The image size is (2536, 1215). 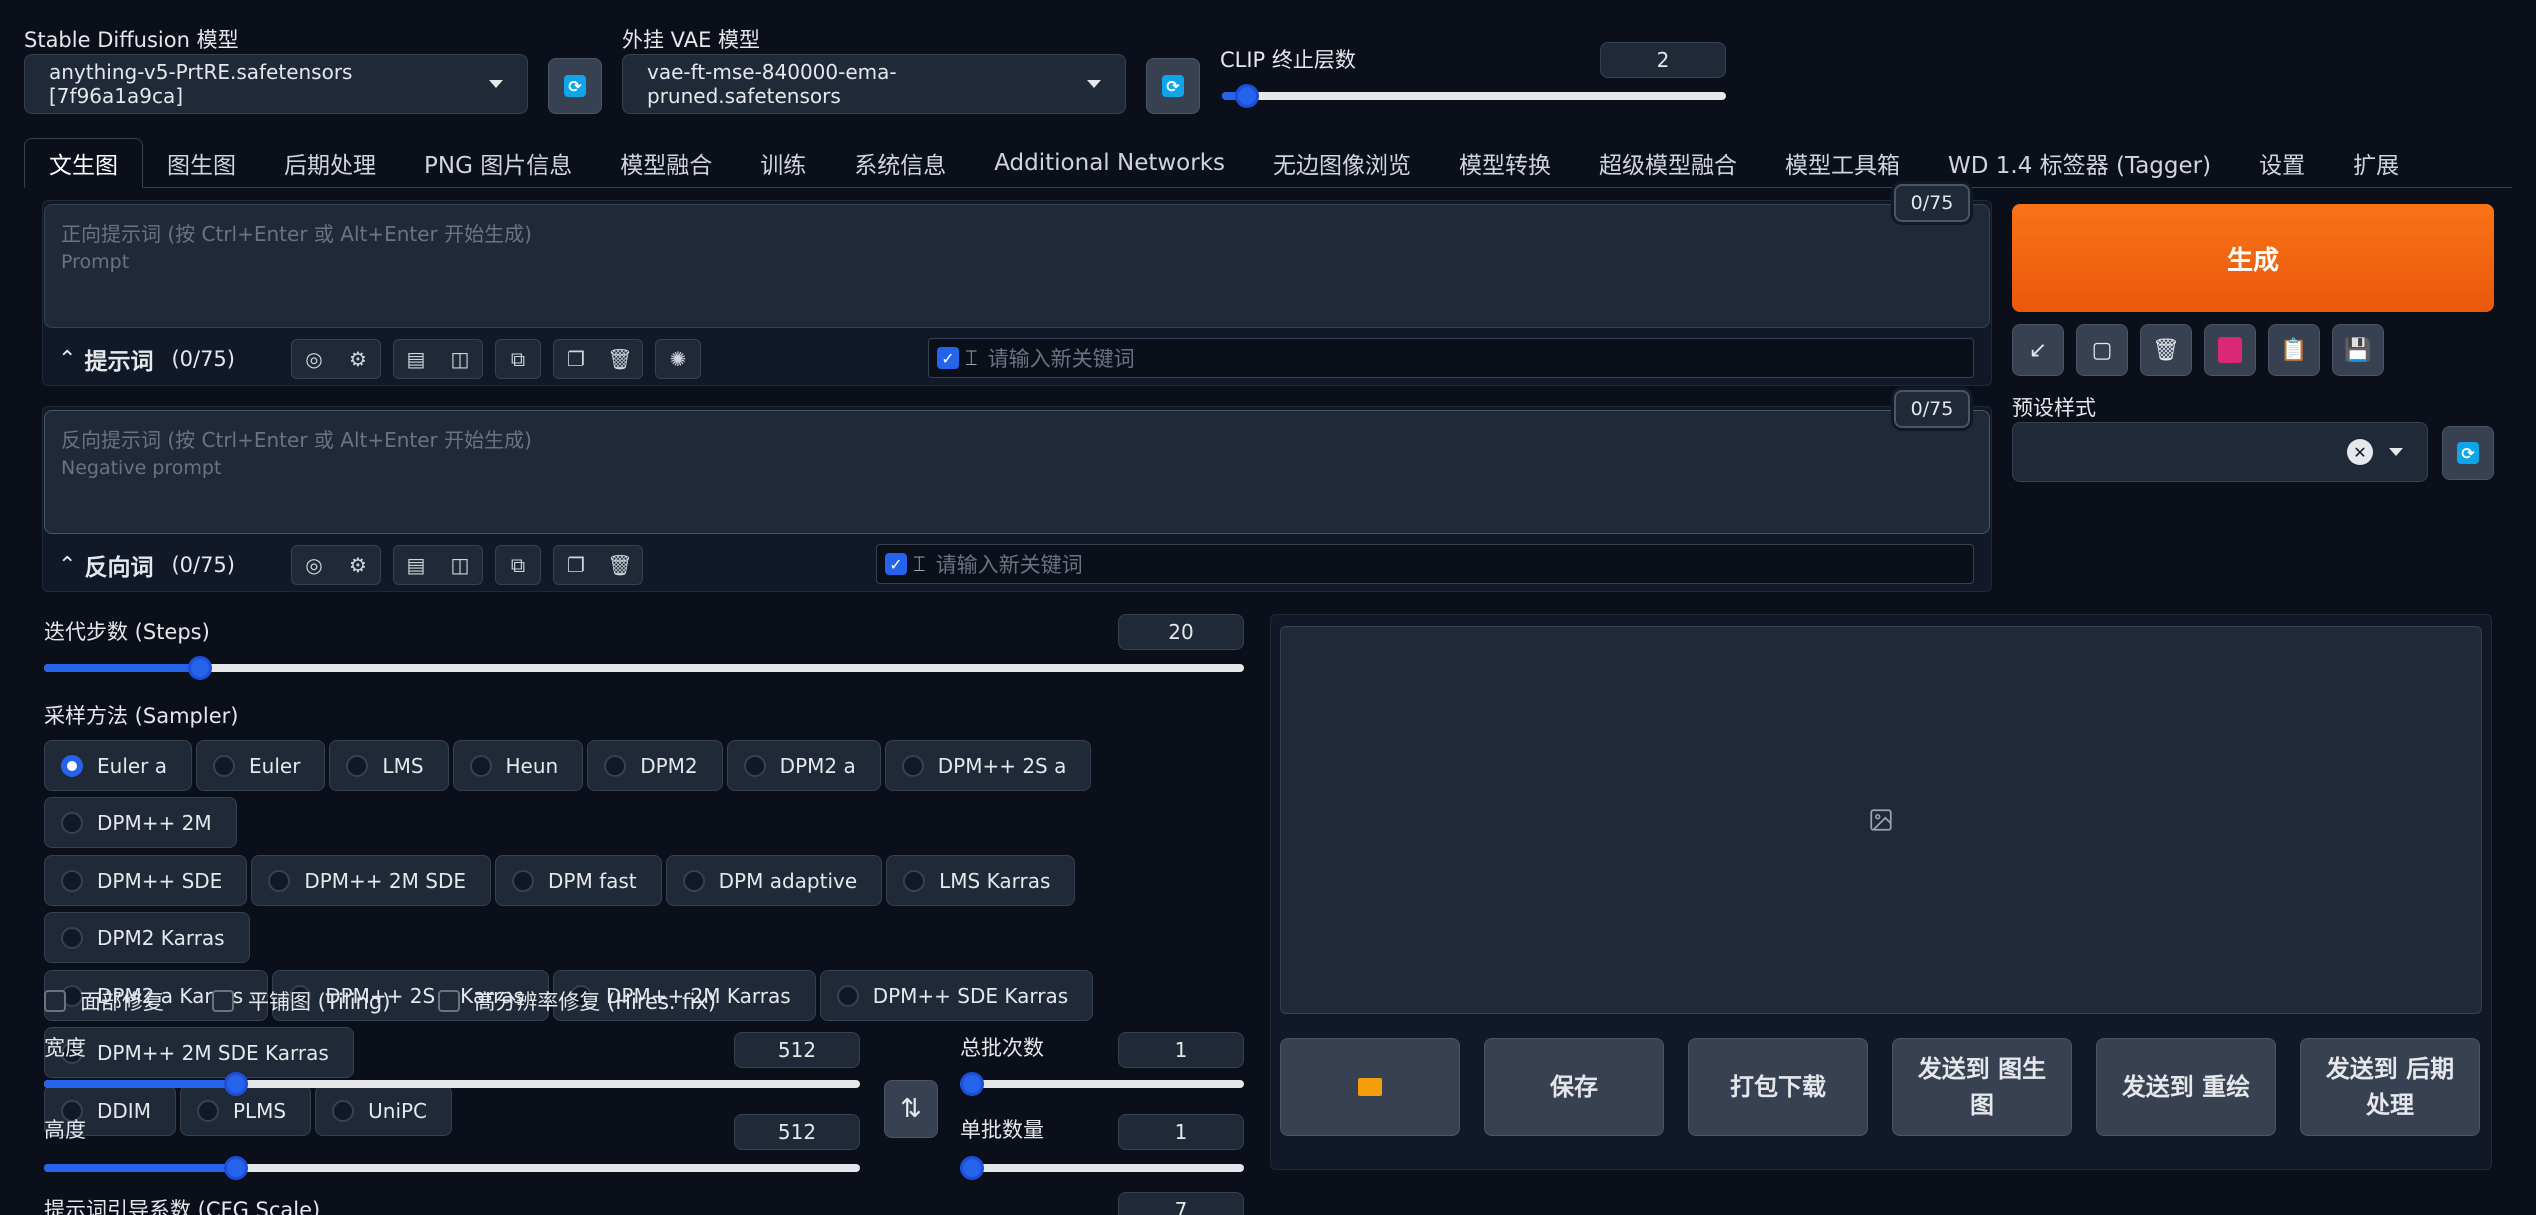 I want to click on vae-refresh-button: ⟳, so click(x=1173, y=86).